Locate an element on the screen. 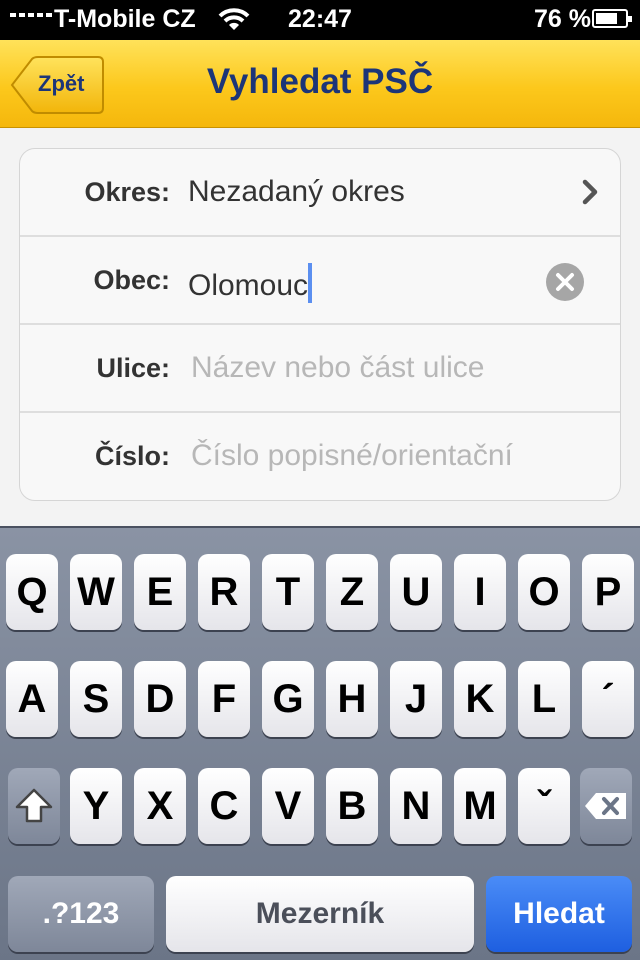  street-label: Ulice: is located at coordinates (133, 368).